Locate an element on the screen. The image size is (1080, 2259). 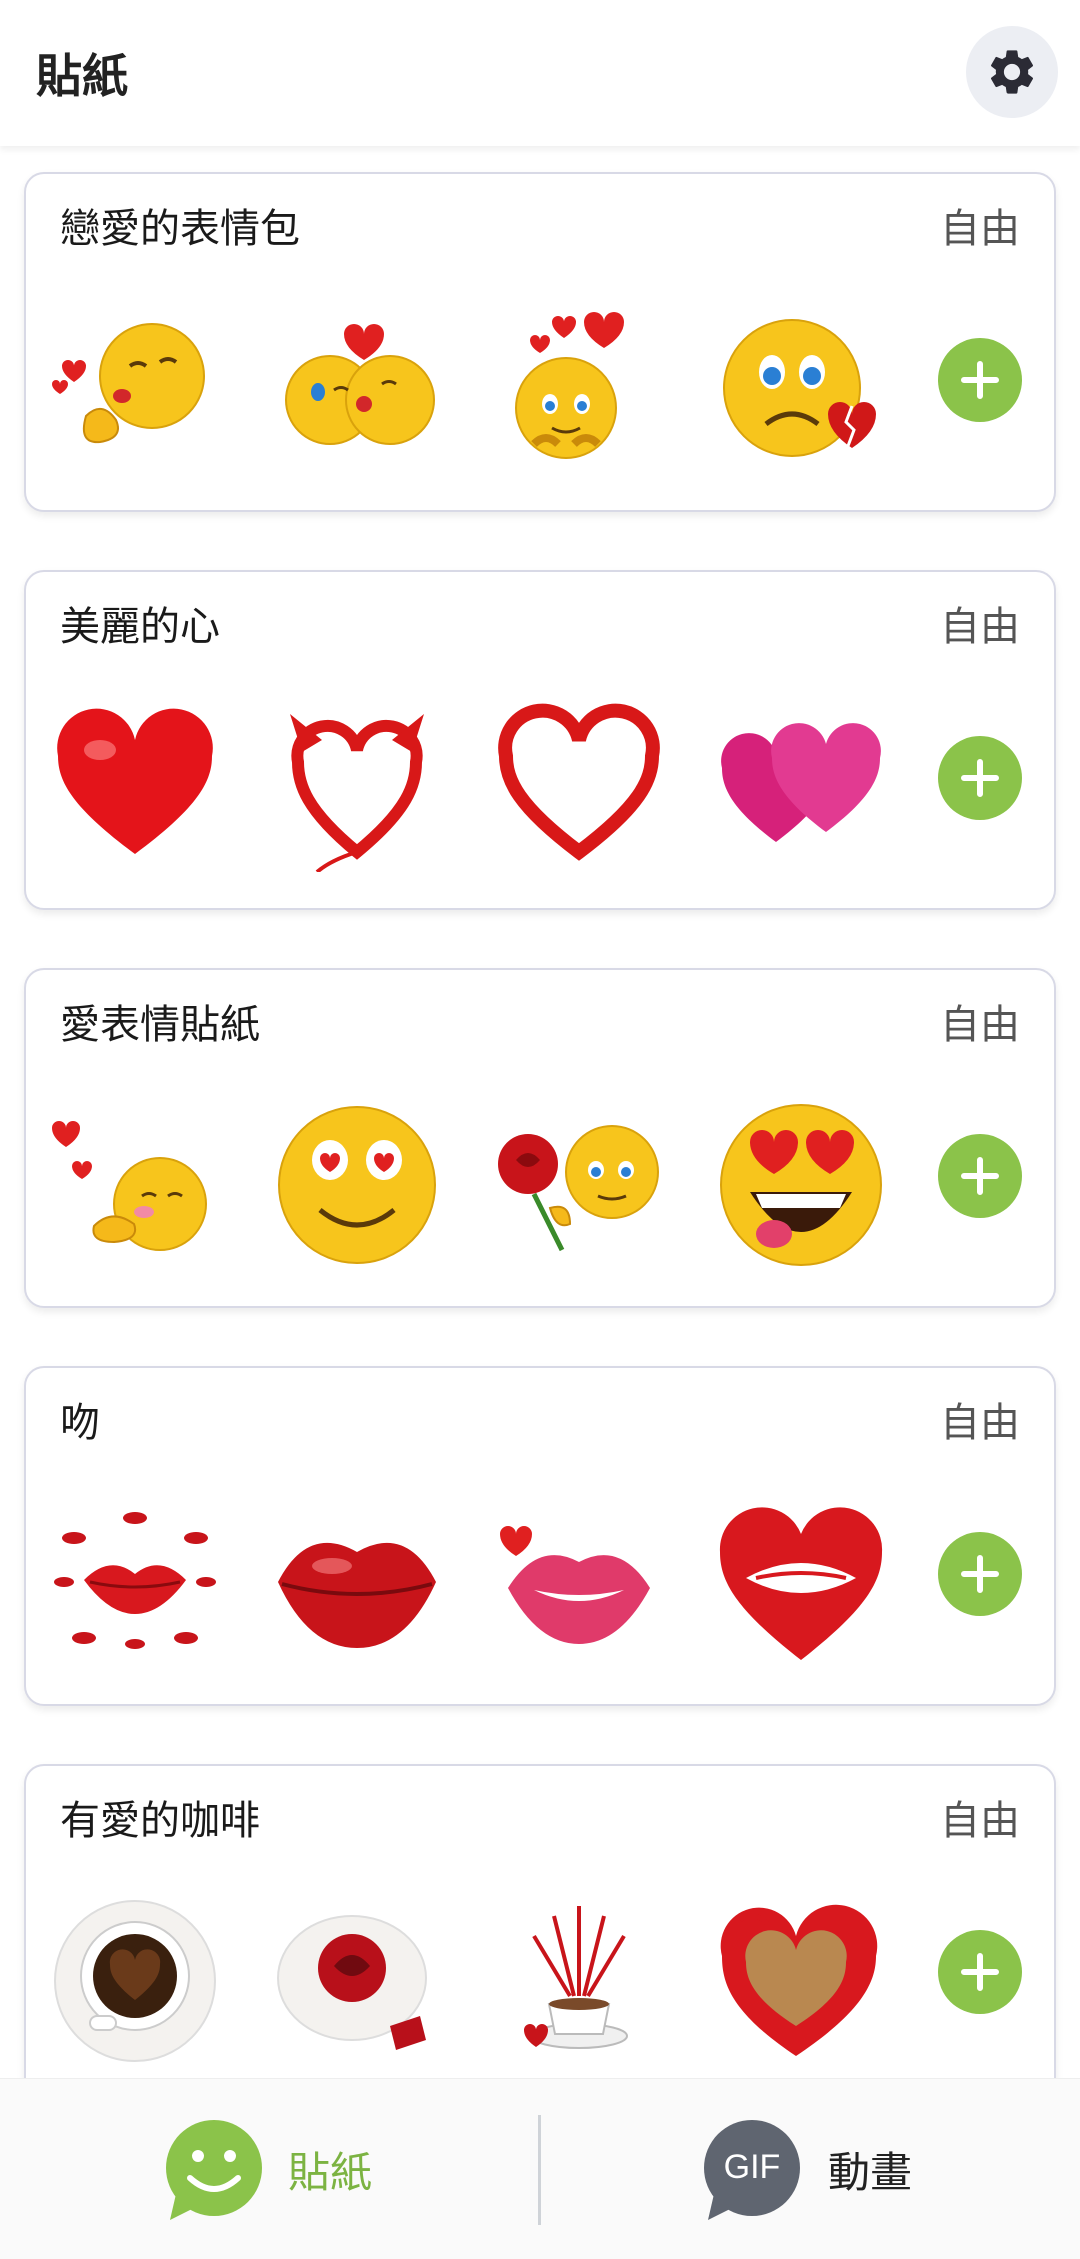
pink-double-heart-sticker is located at coordinates (801, 787).